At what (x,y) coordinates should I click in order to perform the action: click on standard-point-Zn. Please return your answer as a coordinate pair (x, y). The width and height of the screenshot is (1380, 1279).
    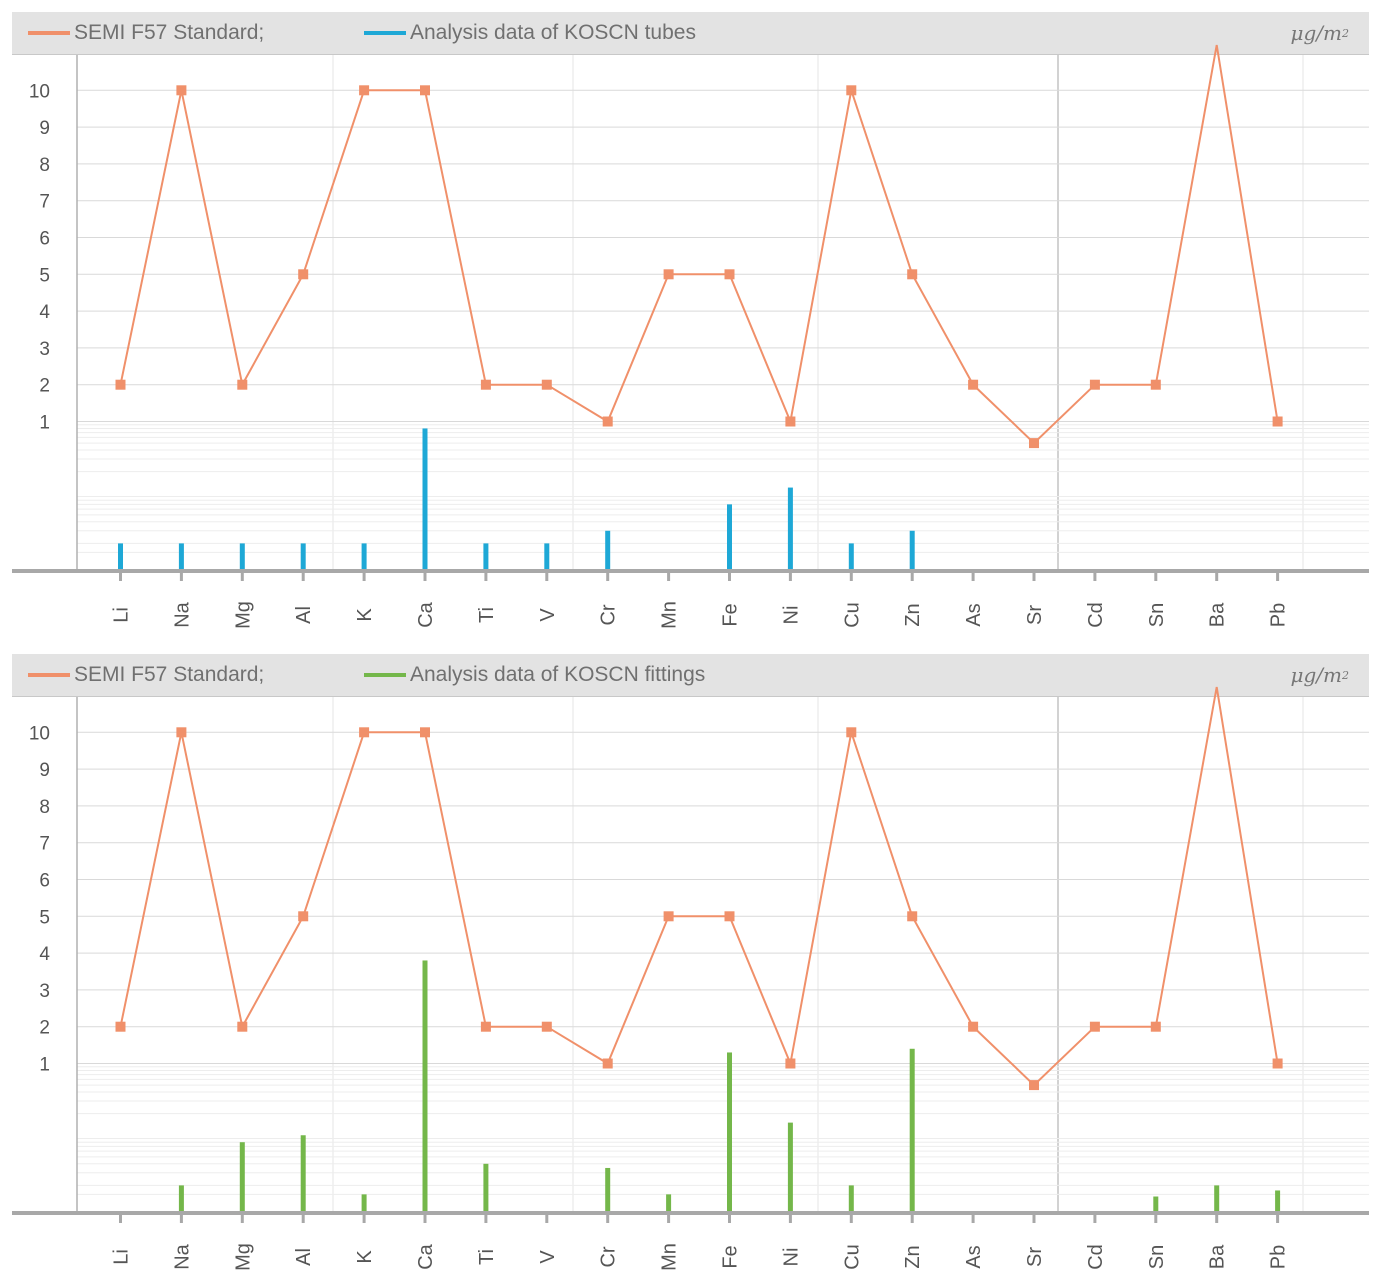
    Looking at the image, I should click on (912, 916).